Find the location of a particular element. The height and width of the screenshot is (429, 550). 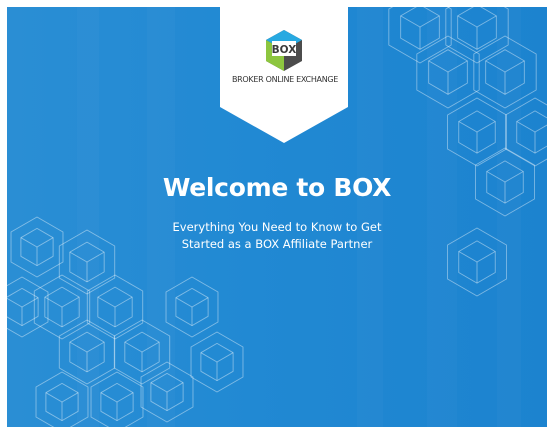

subtitle-line: Everything You Need to Know to Get is located at coordinates (277, 227).